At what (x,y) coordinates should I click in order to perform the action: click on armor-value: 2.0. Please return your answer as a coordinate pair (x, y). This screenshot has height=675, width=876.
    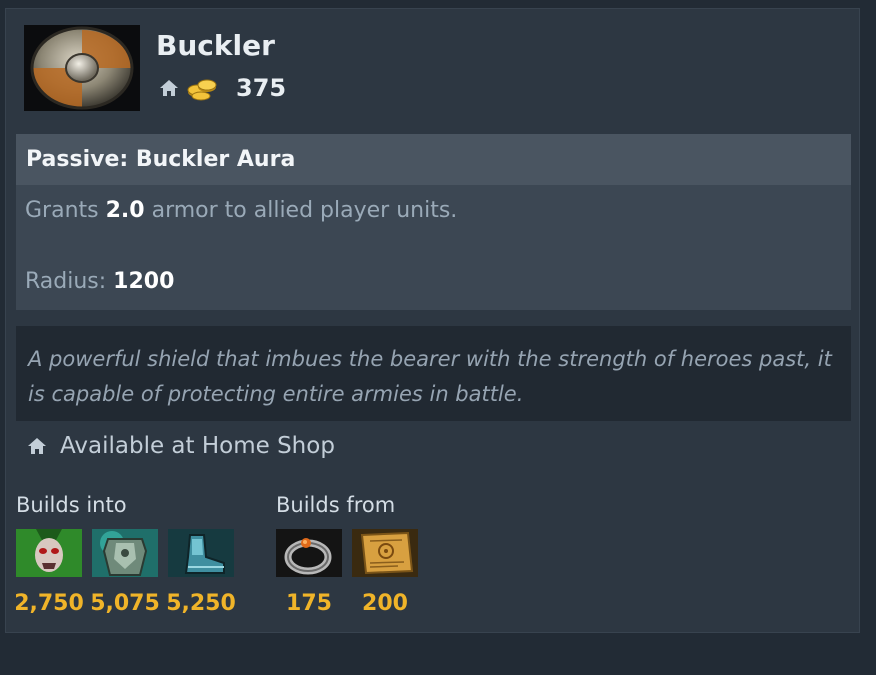
    Looking at the image, I should click on (125, 210).